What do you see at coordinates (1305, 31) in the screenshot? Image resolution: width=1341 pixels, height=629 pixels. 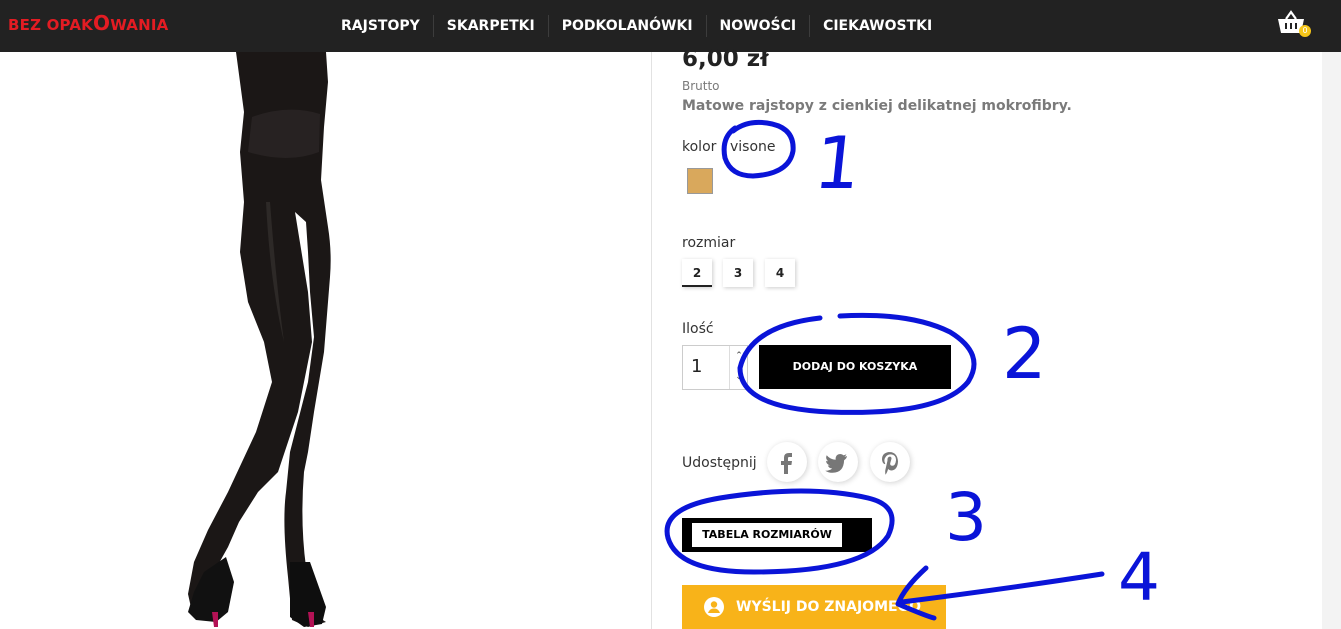 I see `cart-count-badge: 0` at bounding box center [1305, 31].